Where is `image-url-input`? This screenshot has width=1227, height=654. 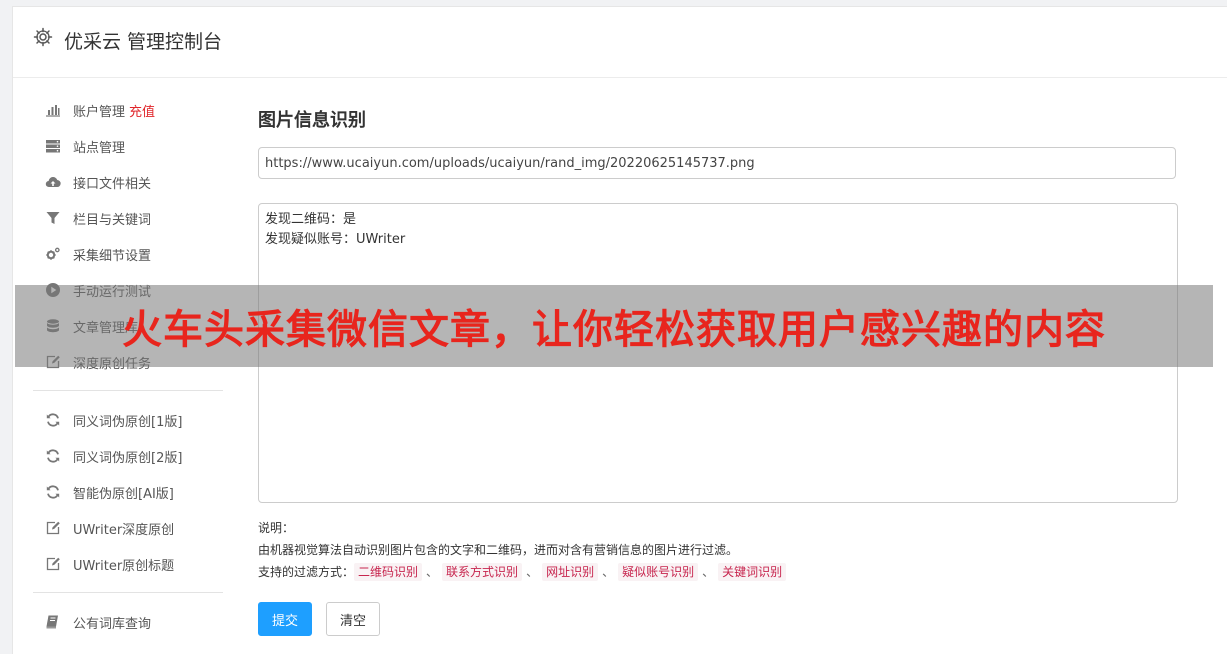 image-url-input is located at coordinates (717, 163).